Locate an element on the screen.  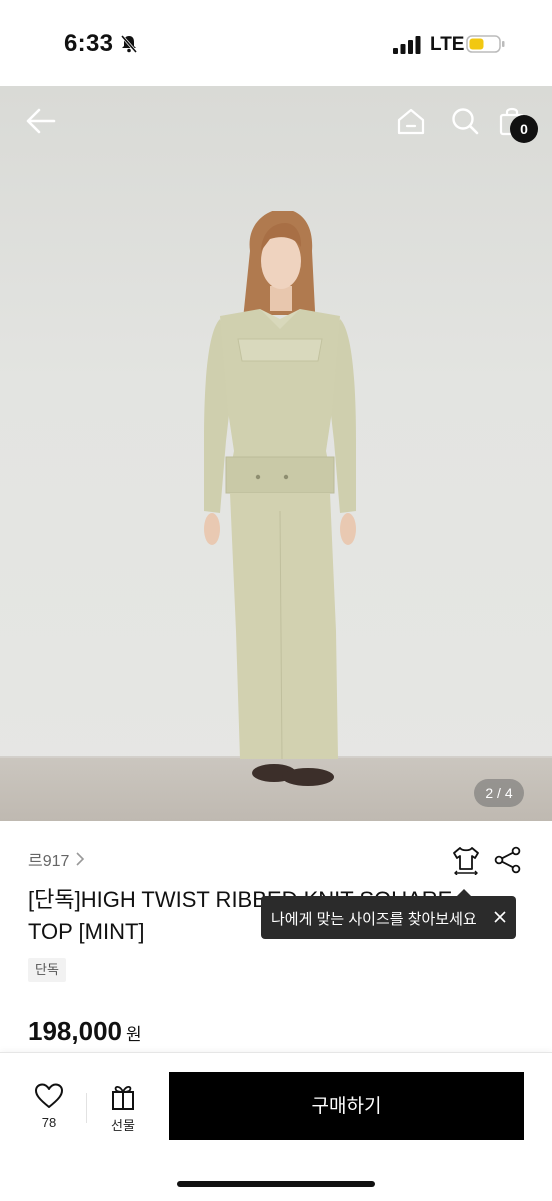
brand-name: 르917 is located at coordinates (49, 861).